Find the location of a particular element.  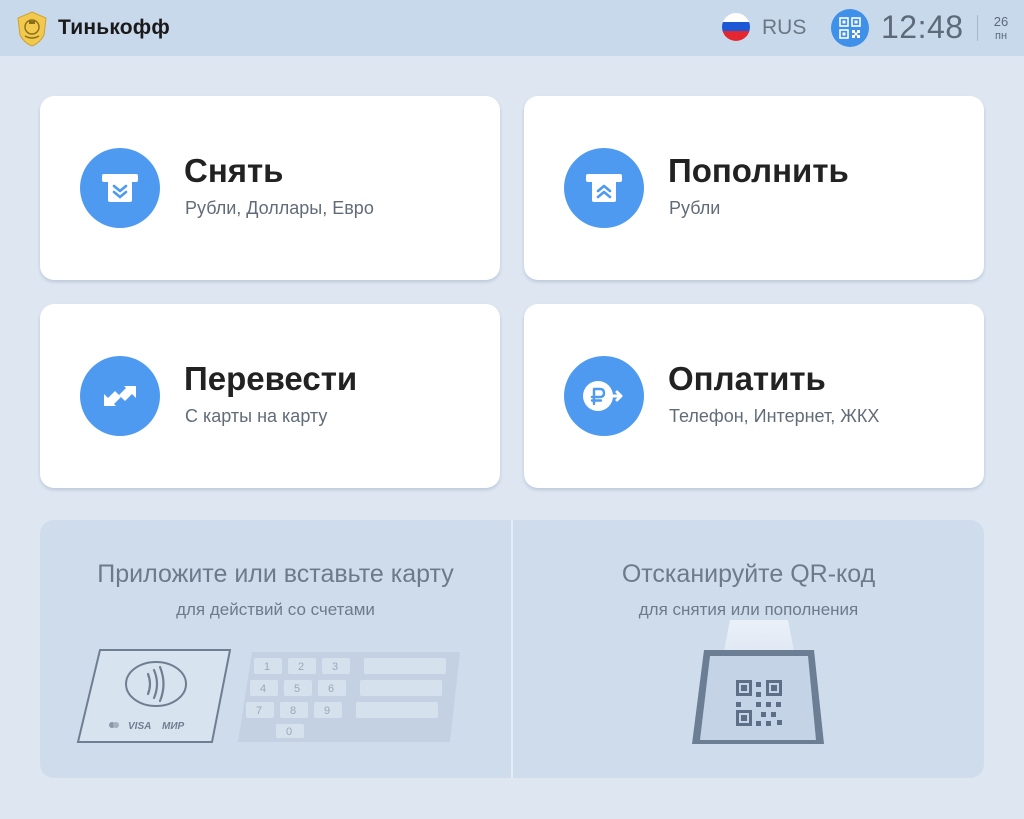

brand-name: Тинькофф is located at coordinates (114, 27).